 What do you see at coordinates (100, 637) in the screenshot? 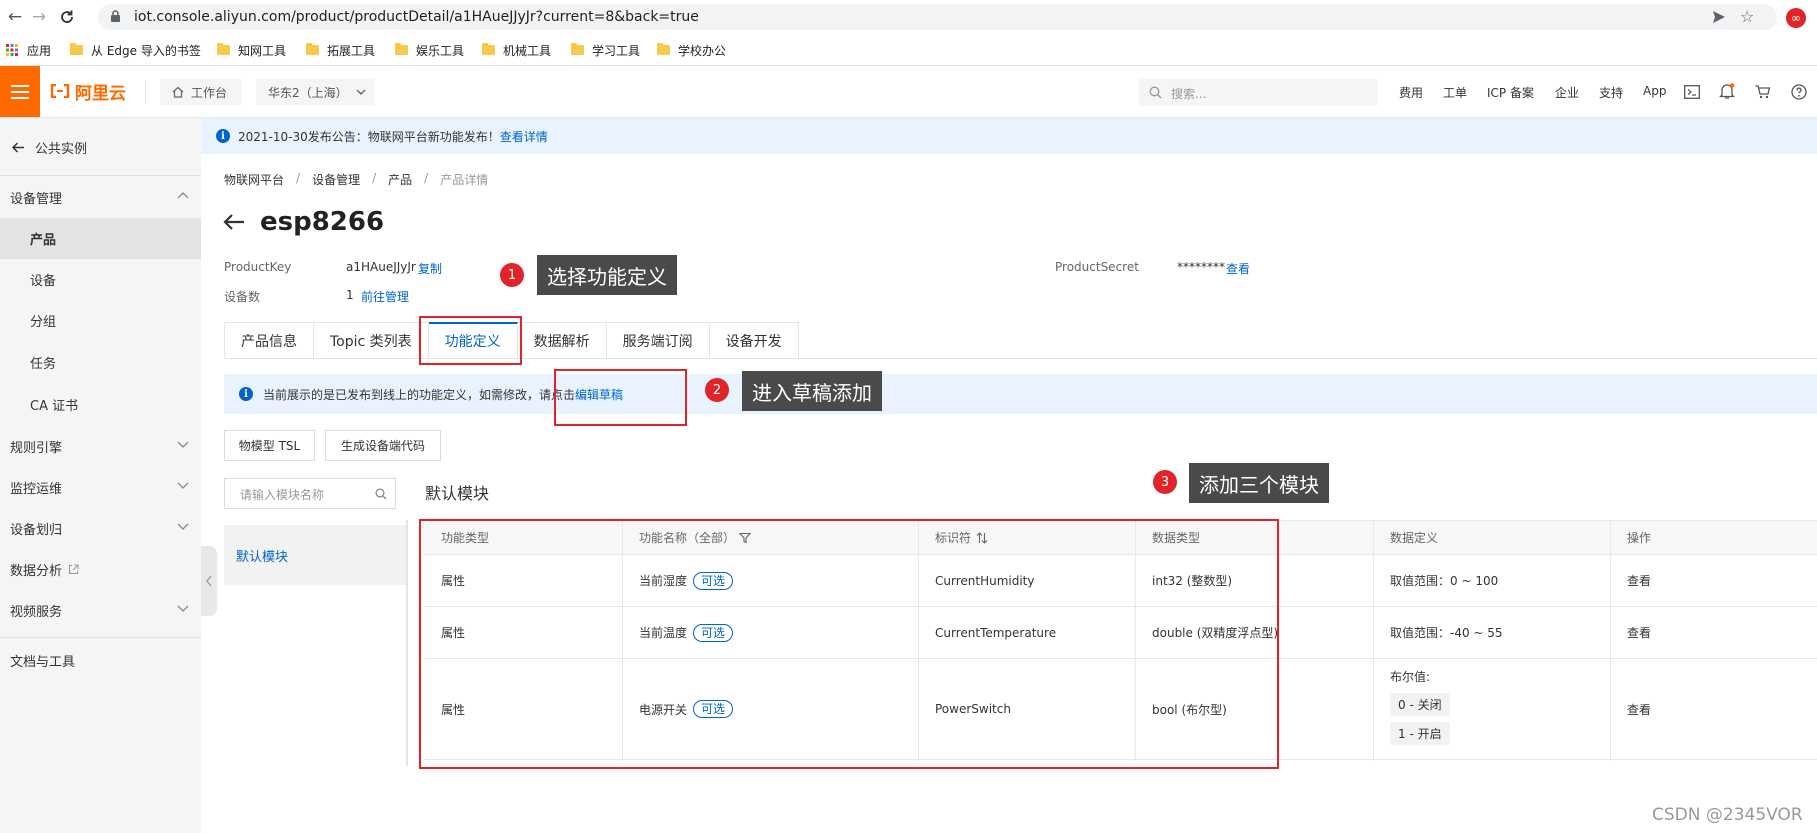
I see `sidebar-divider` at bounding box center [100, 637].